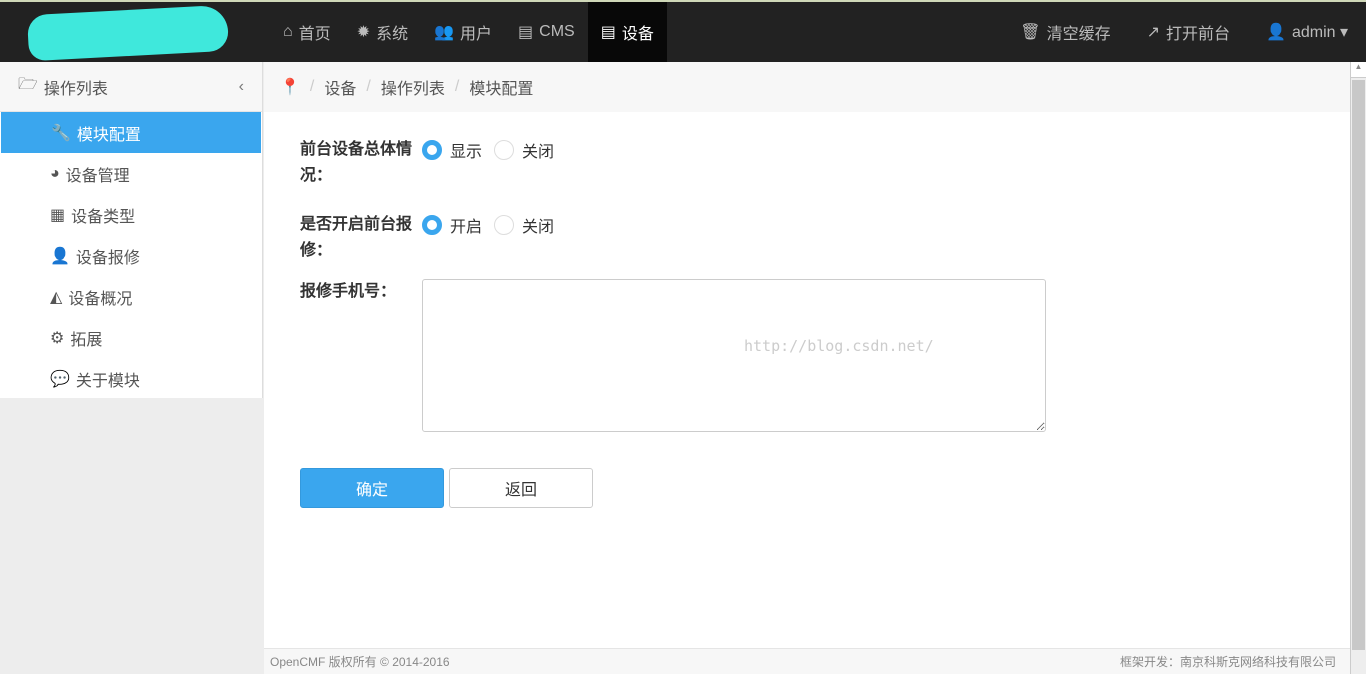 The image size is (1366, 674). Describe the element at coordinates (128, 33) in the screenshot. I see `logo` at that location.